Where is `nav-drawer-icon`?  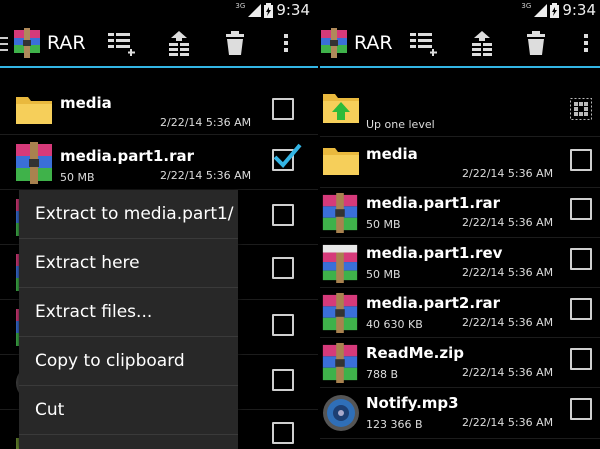 nav-drawer-icon is located at coordinates (4, 45).